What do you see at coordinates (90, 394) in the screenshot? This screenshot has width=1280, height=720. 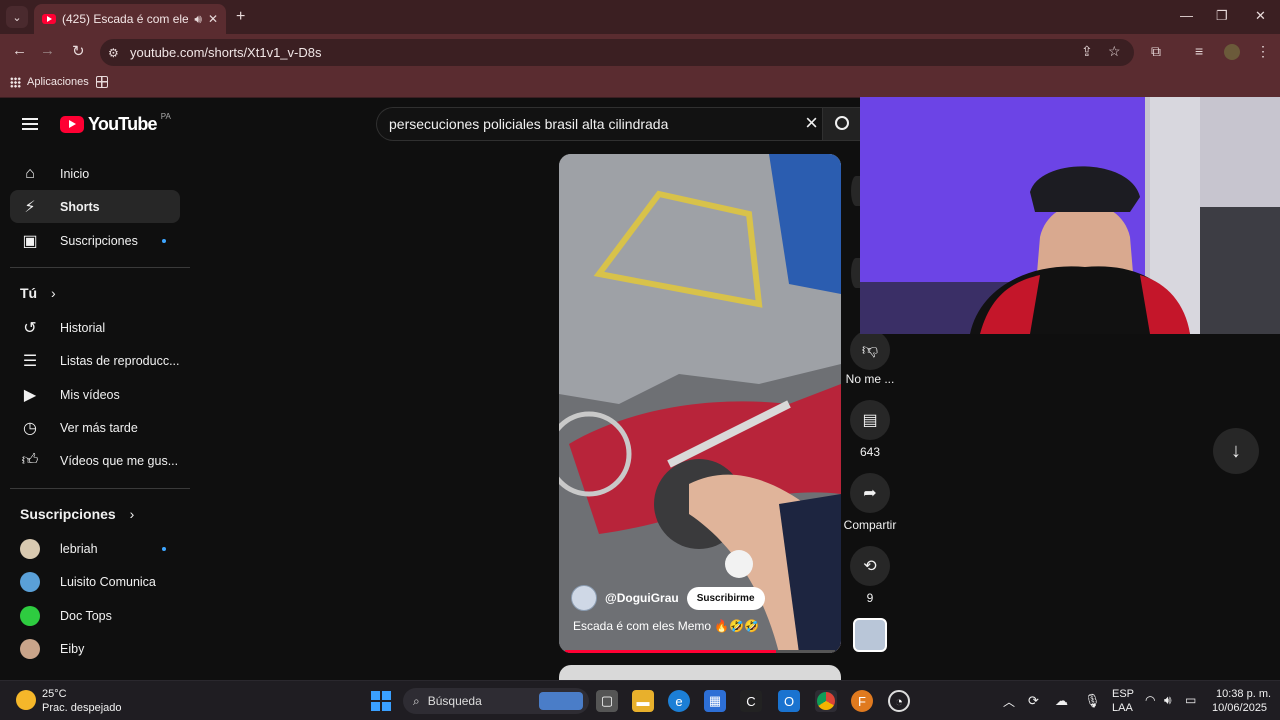 I see `sidebar-item-label: Mis vídeos` at bounding box center [90, 394].